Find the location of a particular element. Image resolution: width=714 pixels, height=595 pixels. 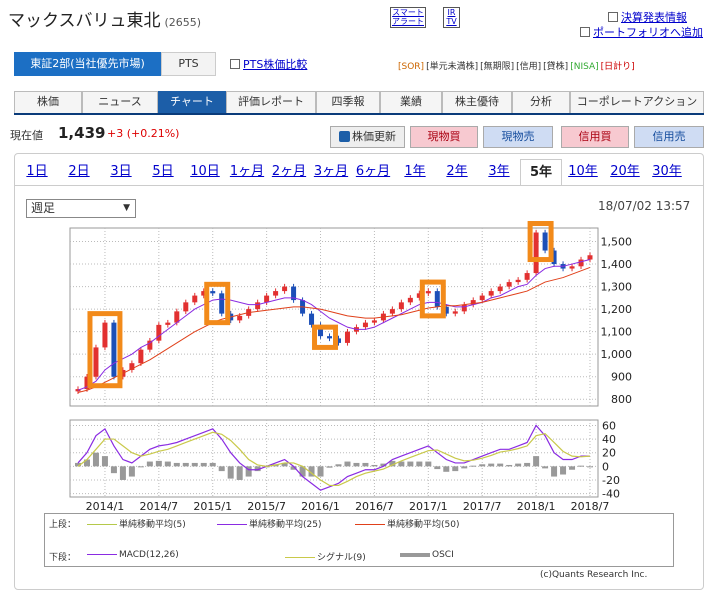

lower-ytick-label: 60 is located at coordinates (609, 425).